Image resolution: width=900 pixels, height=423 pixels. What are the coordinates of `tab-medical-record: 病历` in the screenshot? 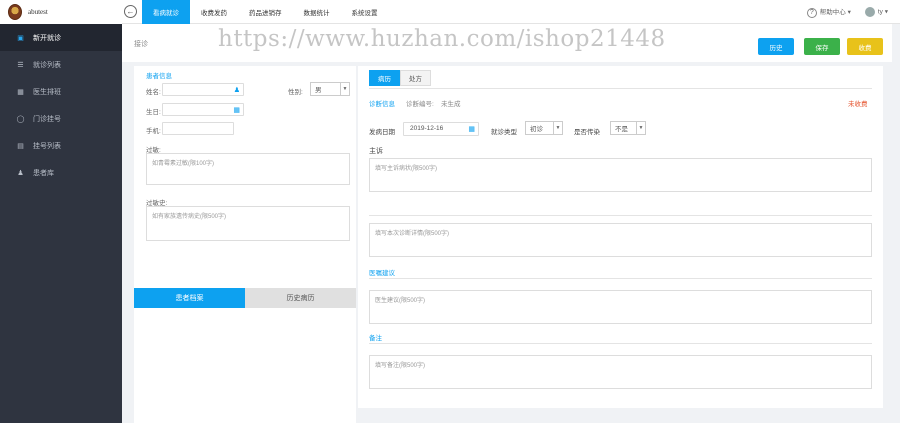 It's located at (384, 78).